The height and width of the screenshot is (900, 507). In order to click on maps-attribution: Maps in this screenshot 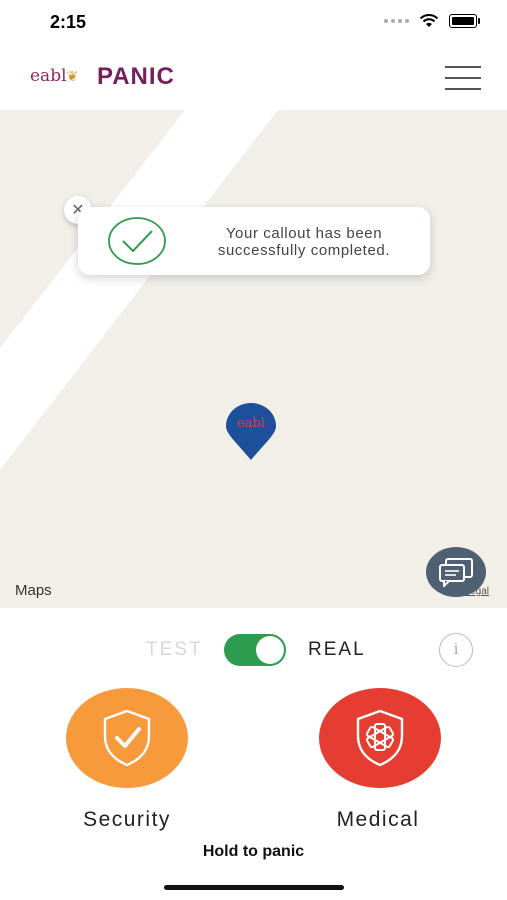, I will do `click(33, 590)`.